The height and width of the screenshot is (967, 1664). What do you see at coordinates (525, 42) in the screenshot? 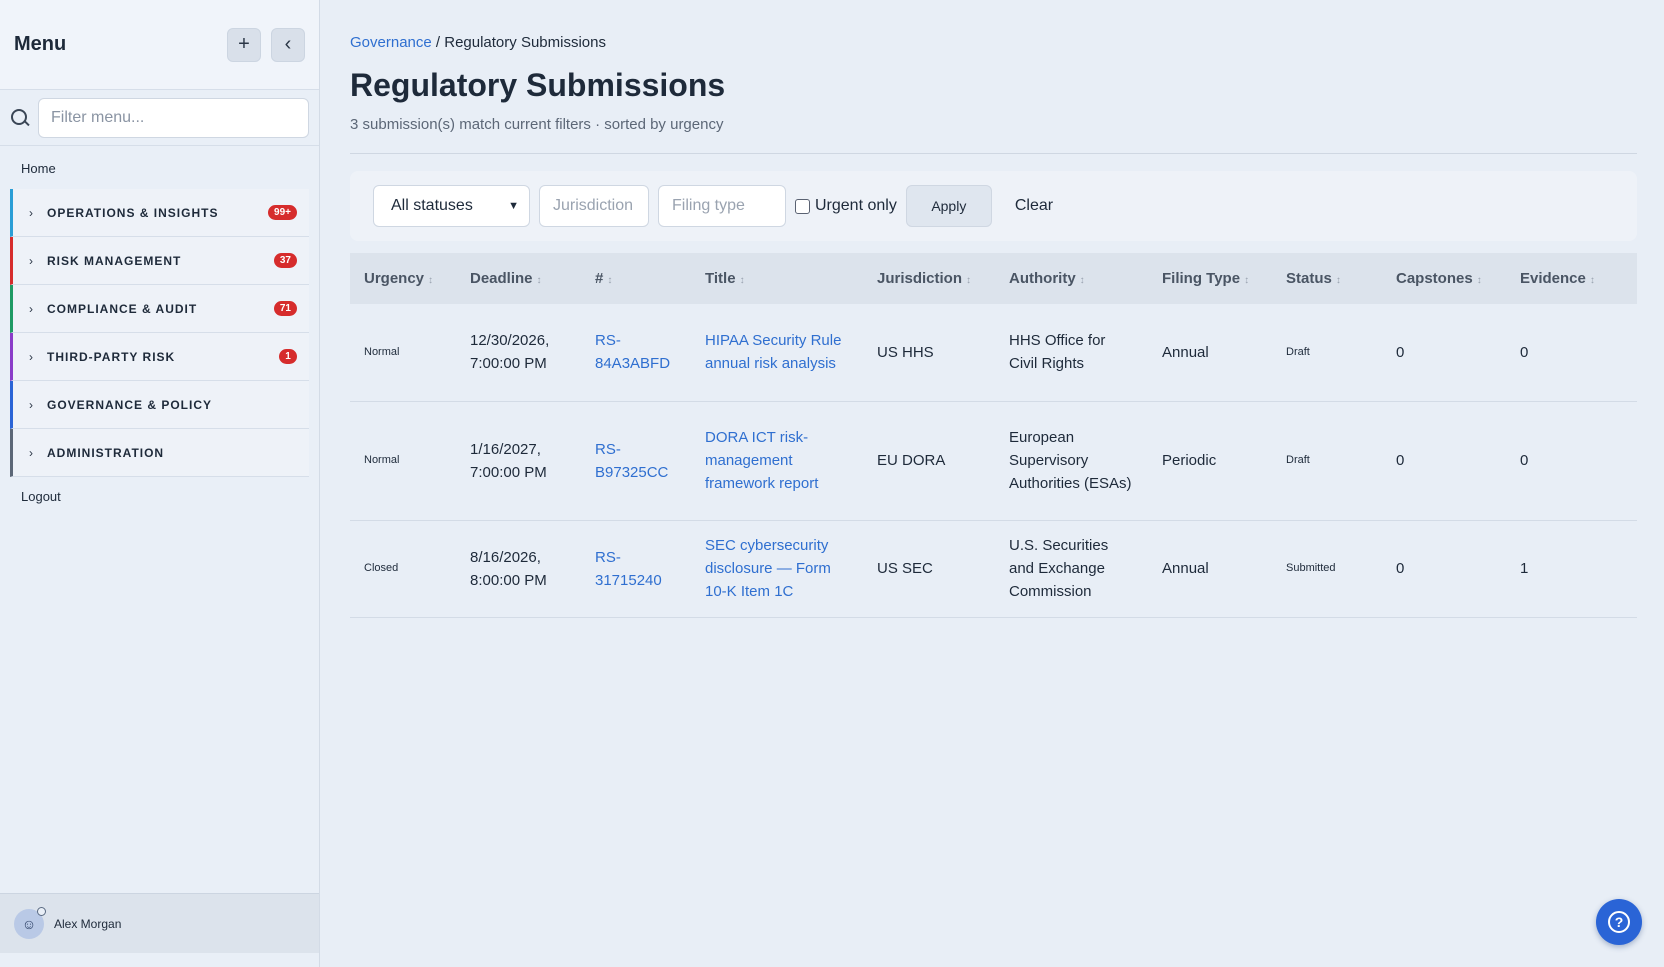
I see `breadcrumb-current: Regulatory Submissions` at bounding box center [525, 42].